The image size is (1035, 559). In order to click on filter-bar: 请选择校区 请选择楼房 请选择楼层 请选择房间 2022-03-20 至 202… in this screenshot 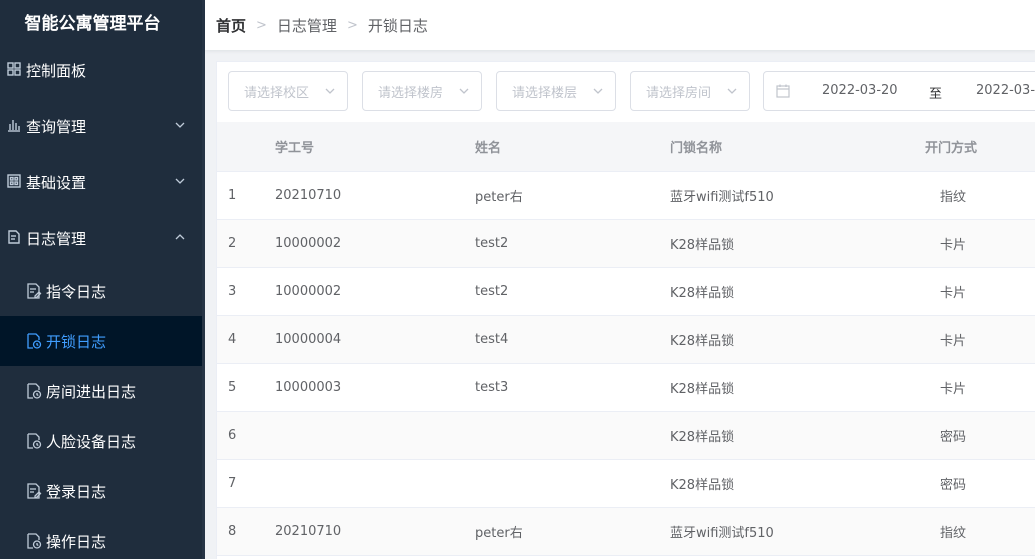, I will do `click(626, 92)`.